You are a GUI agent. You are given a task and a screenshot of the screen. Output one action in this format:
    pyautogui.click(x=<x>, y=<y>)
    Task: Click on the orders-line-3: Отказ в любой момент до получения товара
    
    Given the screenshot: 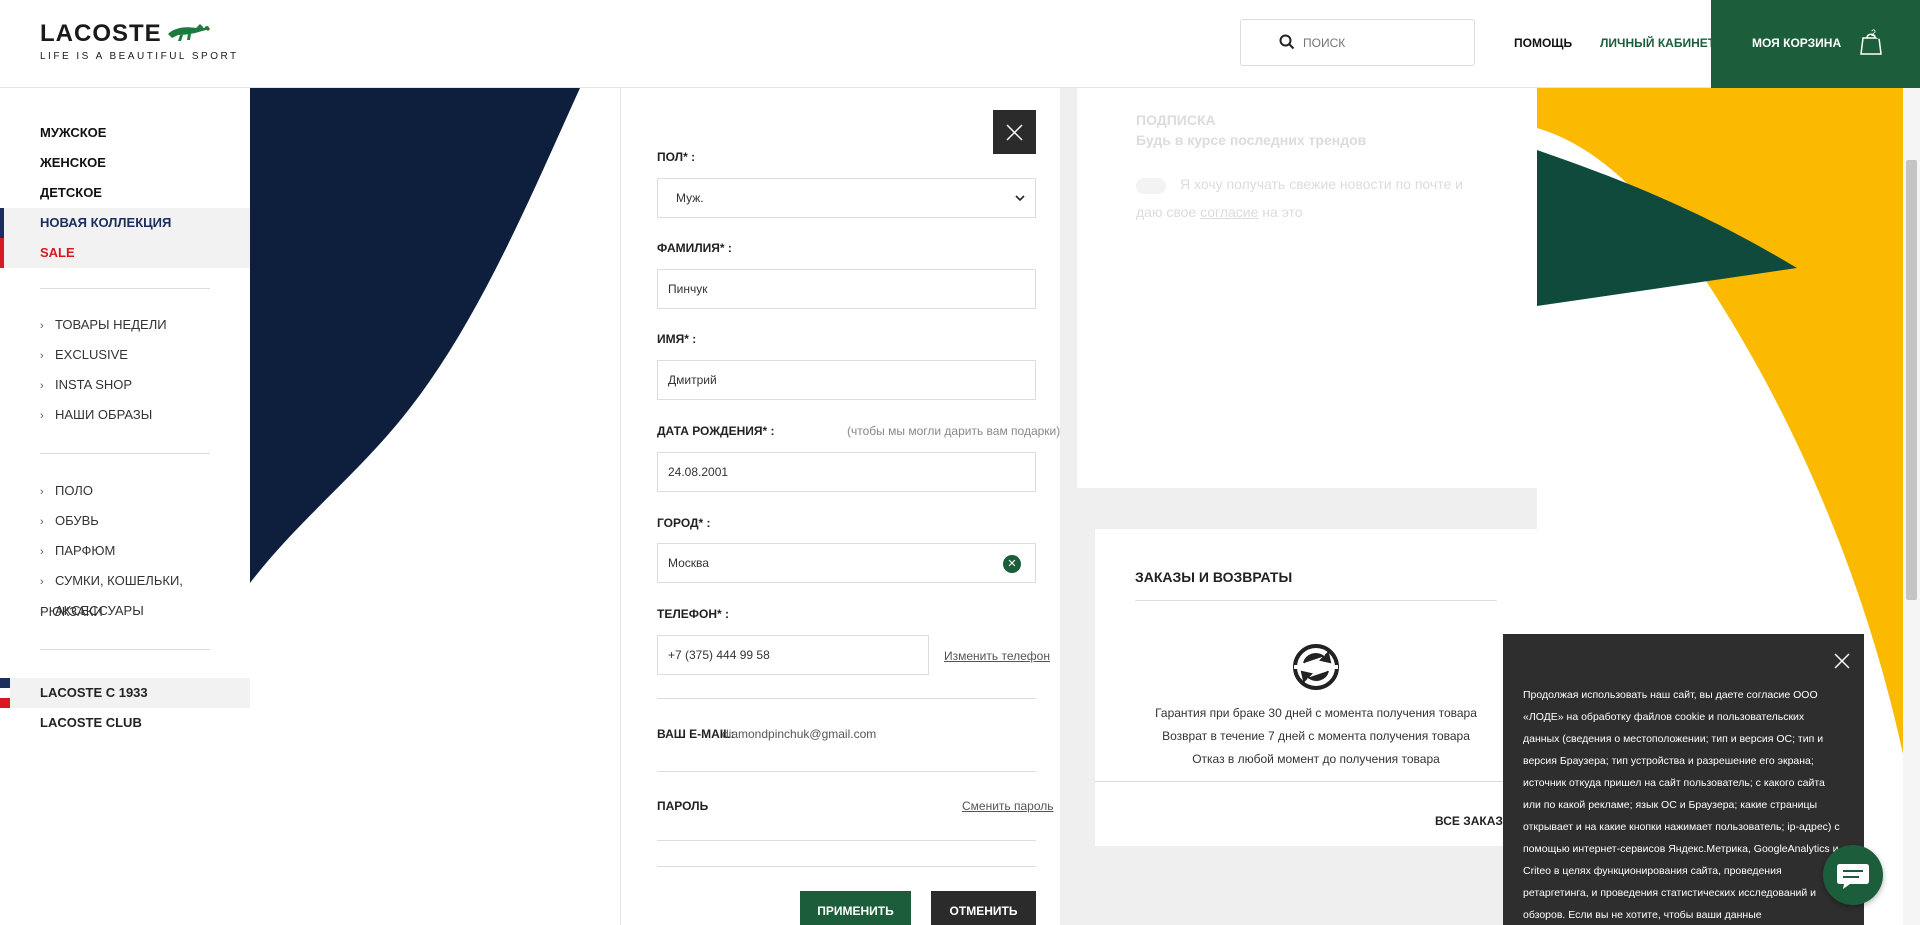 What is the action you would take?
    pyautogui.click(x=1316, y=759)
    